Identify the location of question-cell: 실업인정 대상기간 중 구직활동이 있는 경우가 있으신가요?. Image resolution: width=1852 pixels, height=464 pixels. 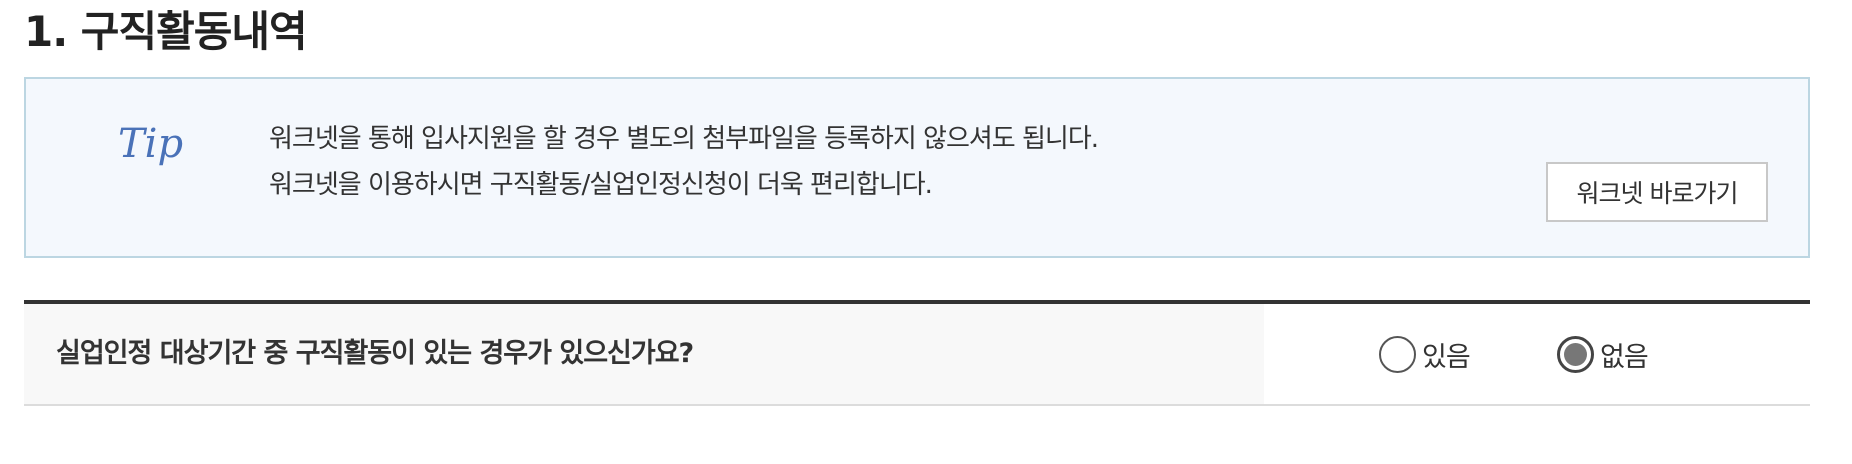
(644, 354).